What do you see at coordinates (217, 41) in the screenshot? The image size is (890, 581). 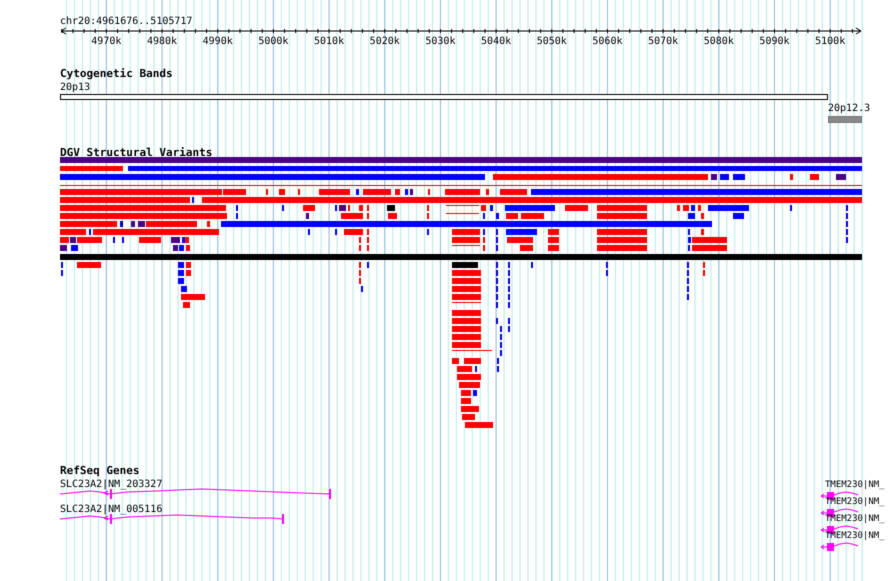 I see `ruler-tick-label: 4990k` at bounding box center [217, 41].